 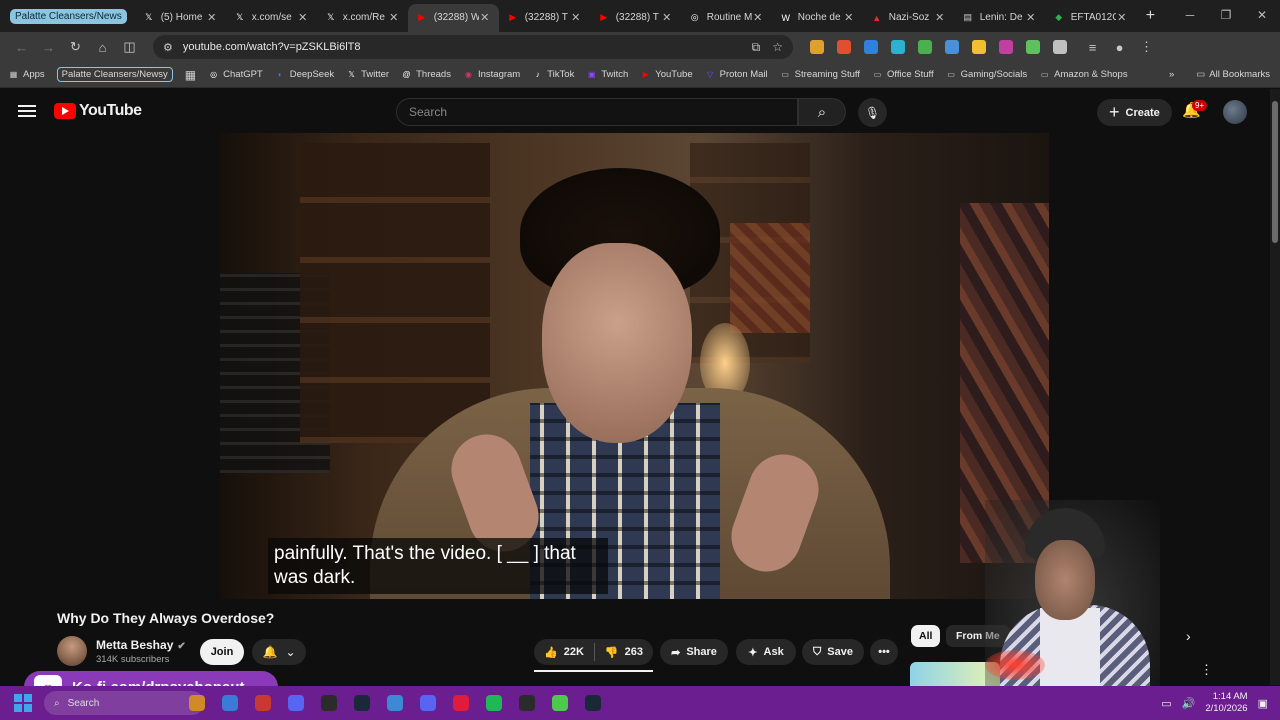 What do you see at coordinates (1083, 74) in the screenshot?
I see `bookmark-item: ▭ Amazon & Shops` at bounding box center [1083, 74].